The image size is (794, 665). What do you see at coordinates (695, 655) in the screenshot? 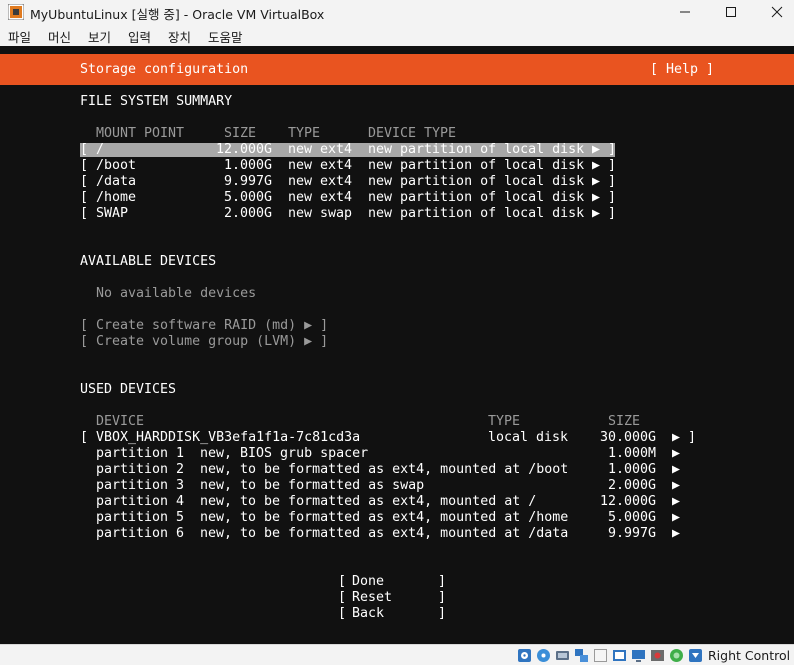
I see `mouse-integration-icon` at bounding box center [695, 655].